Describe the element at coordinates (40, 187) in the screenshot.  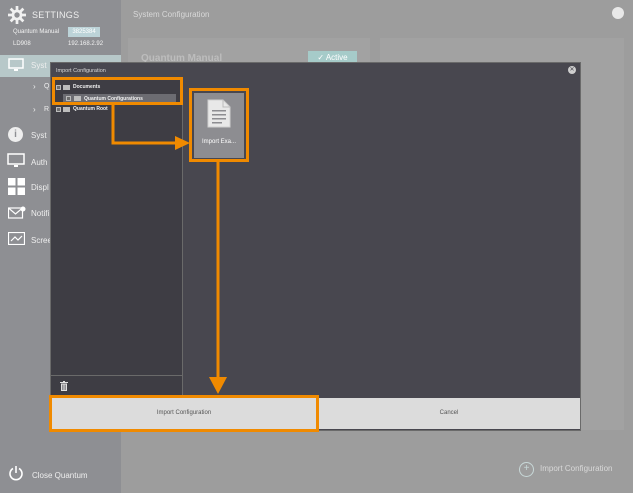
I see `sidebar-item-label: Displ` at that location.